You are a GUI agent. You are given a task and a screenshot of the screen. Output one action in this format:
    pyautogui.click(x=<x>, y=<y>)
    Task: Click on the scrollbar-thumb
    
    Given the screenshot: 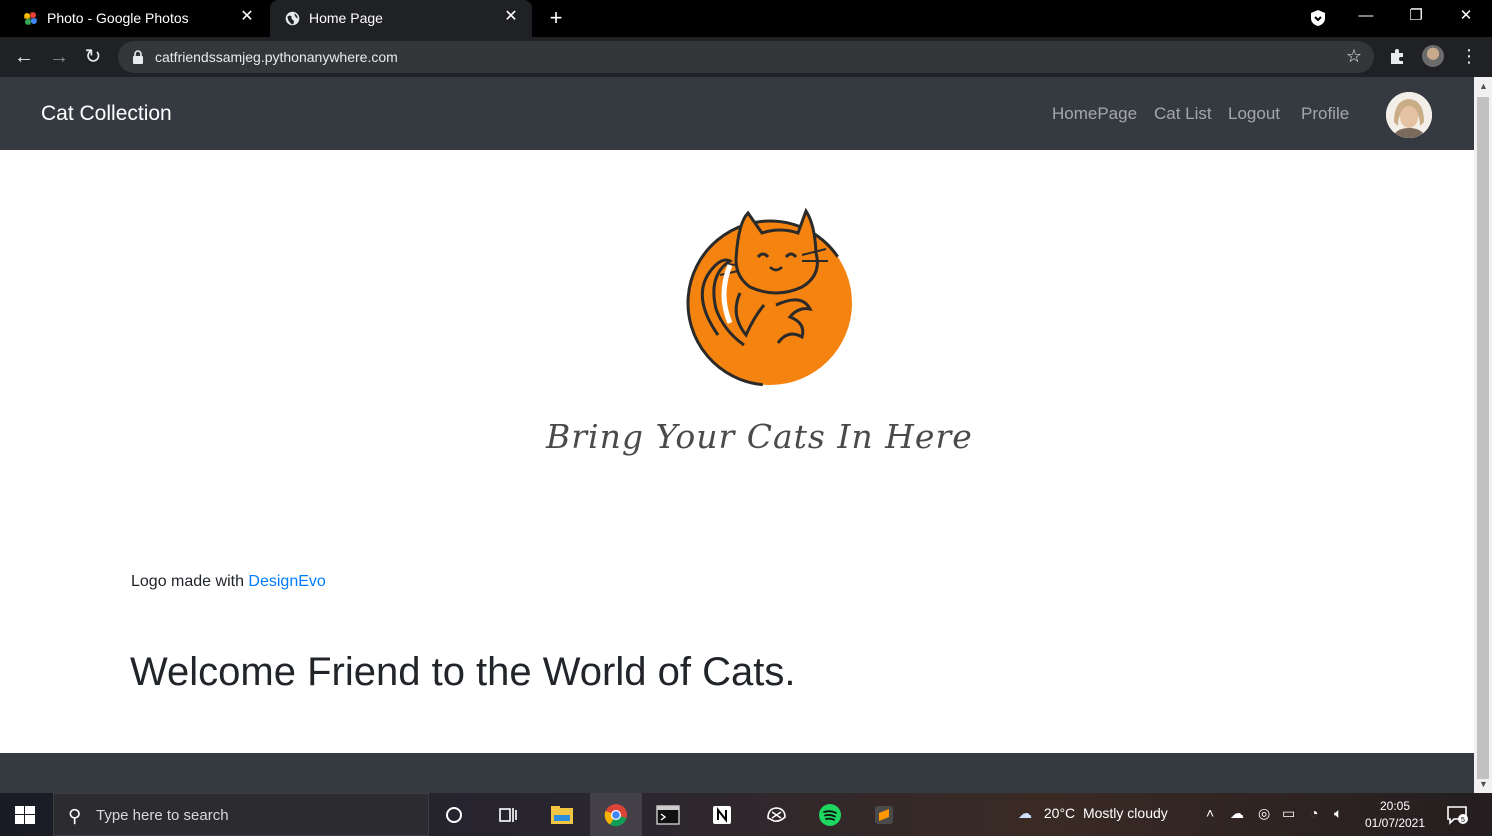 What is the action you would take?
    pyautogui.click(x=1483, y=438)
    